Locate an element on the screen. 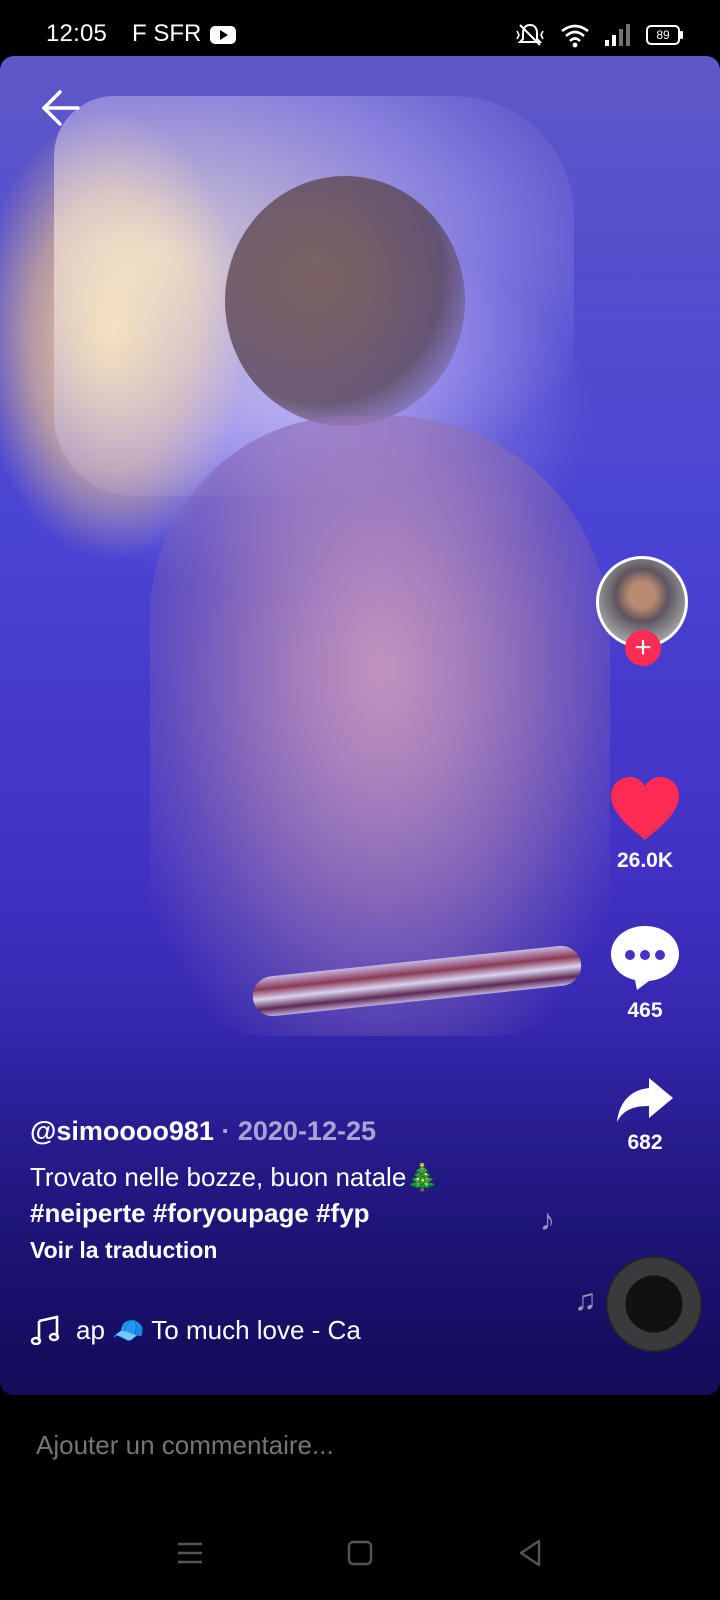 Image resolution: width=720 pixels, height=1600 pixels. comment-count: 465 is located at coordinates (645, 1010).